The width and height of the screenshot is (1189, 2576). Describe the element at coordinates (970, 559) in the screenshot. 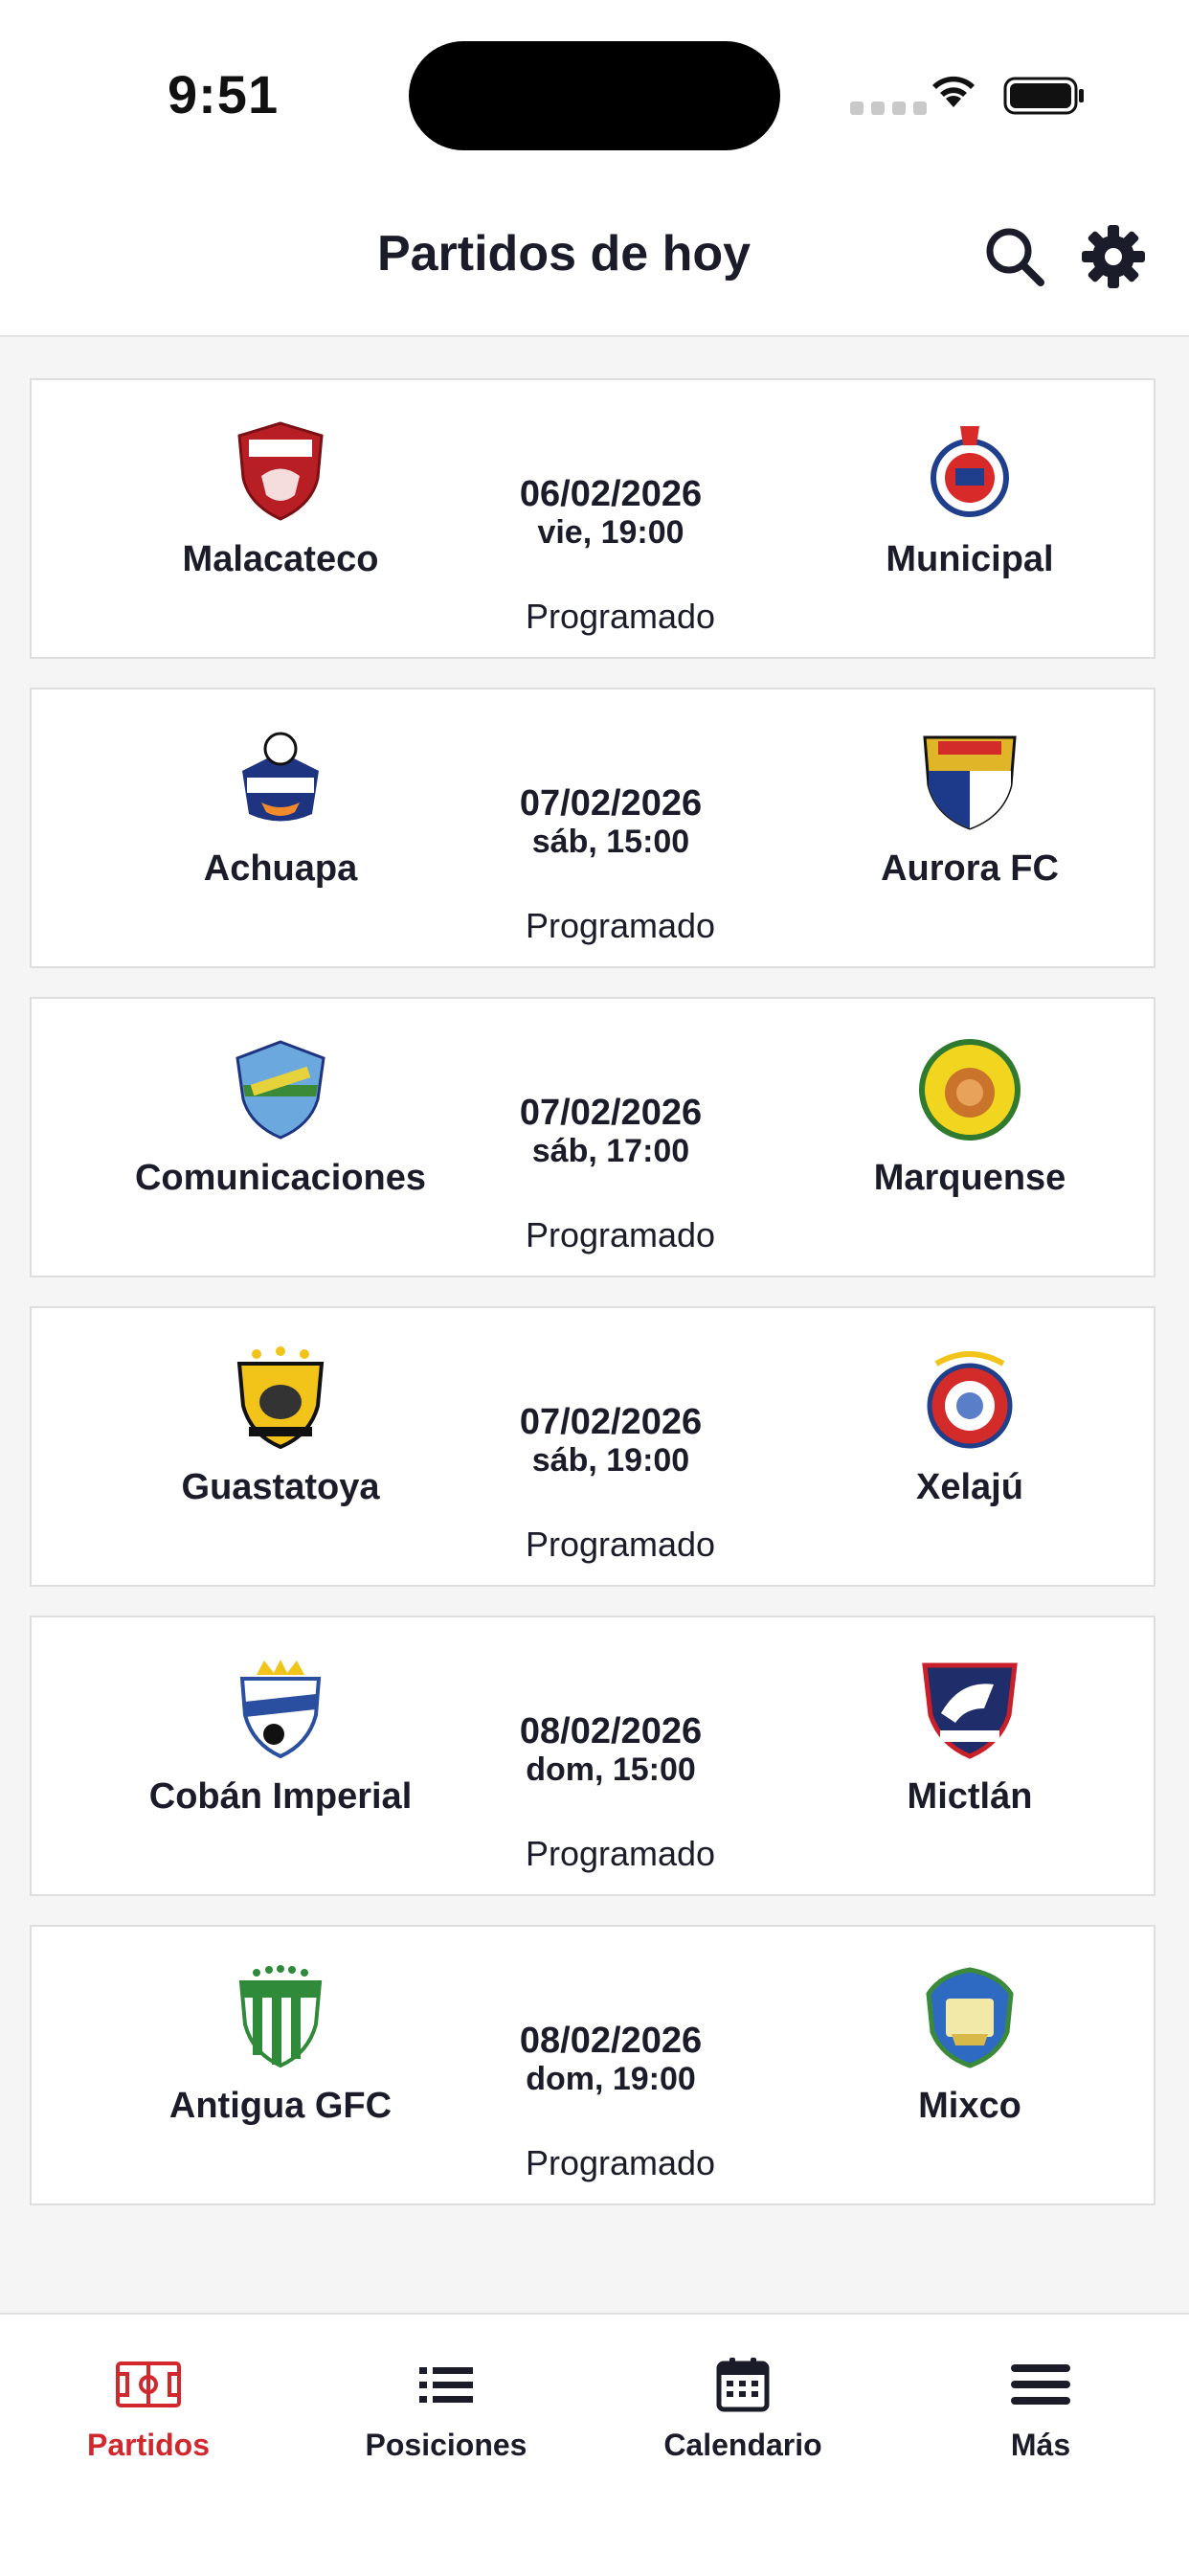

I see `away-team-name: Municipal` at that location.